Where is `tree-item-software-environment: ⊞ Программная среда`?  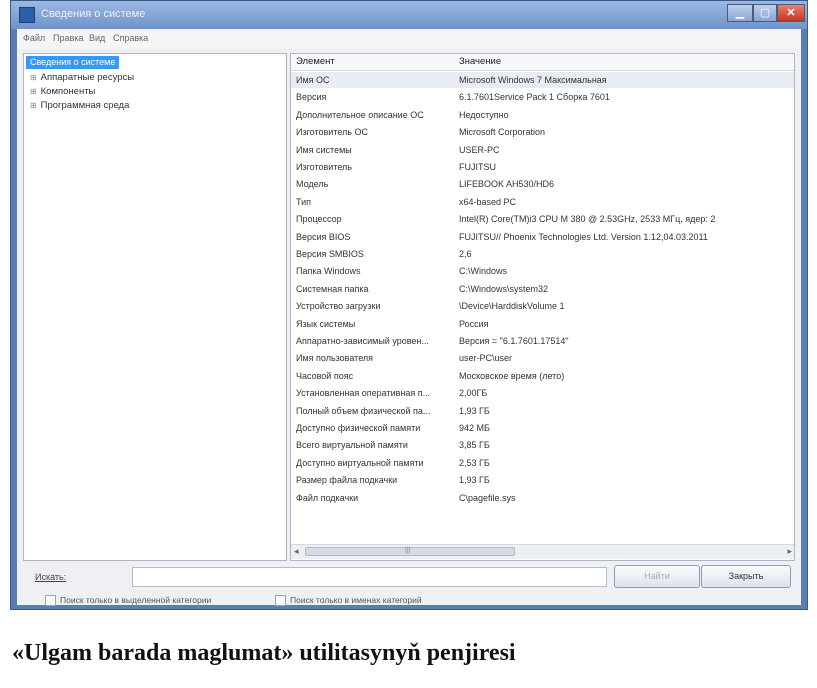 tree-item-software-environment: ⊞ Программная среда is located at coordinates (79, 106).